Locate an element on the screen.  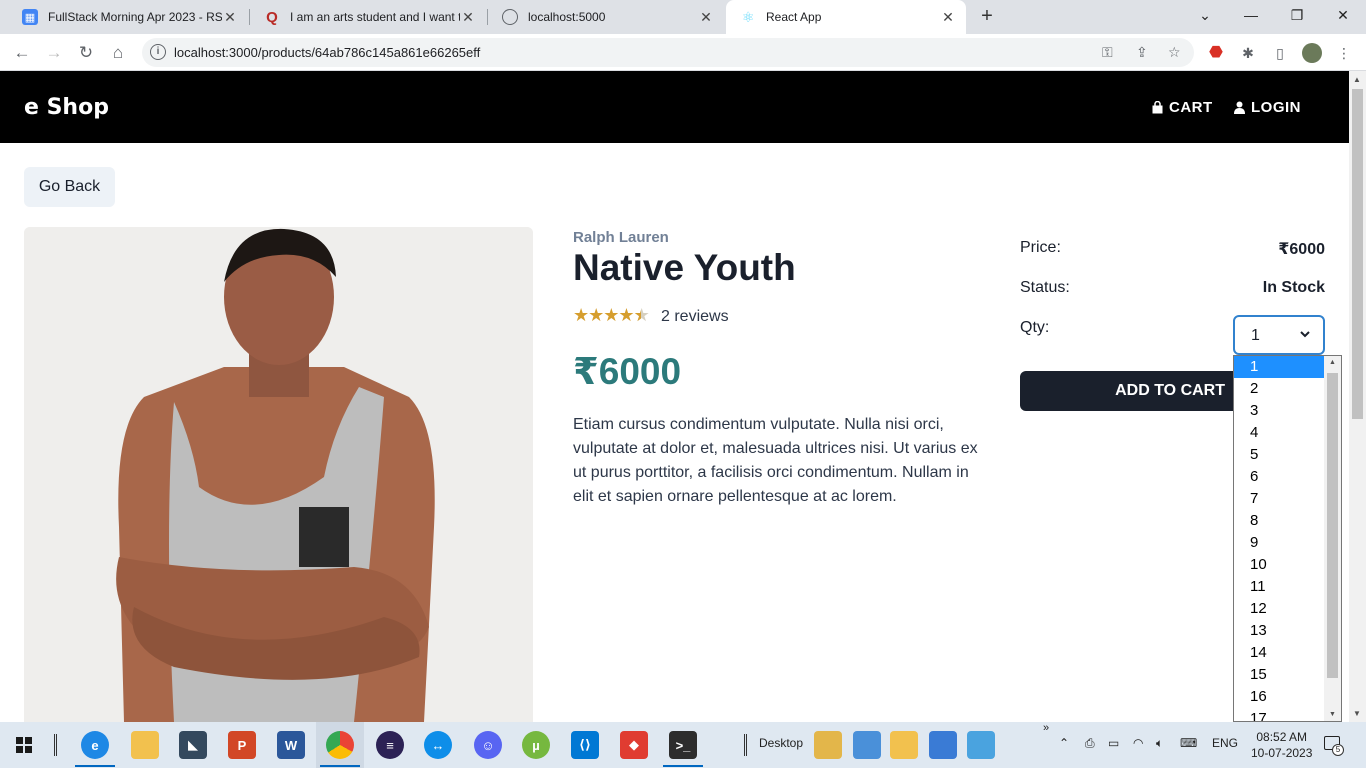
folder-icon is located at coordinates (904, 745).